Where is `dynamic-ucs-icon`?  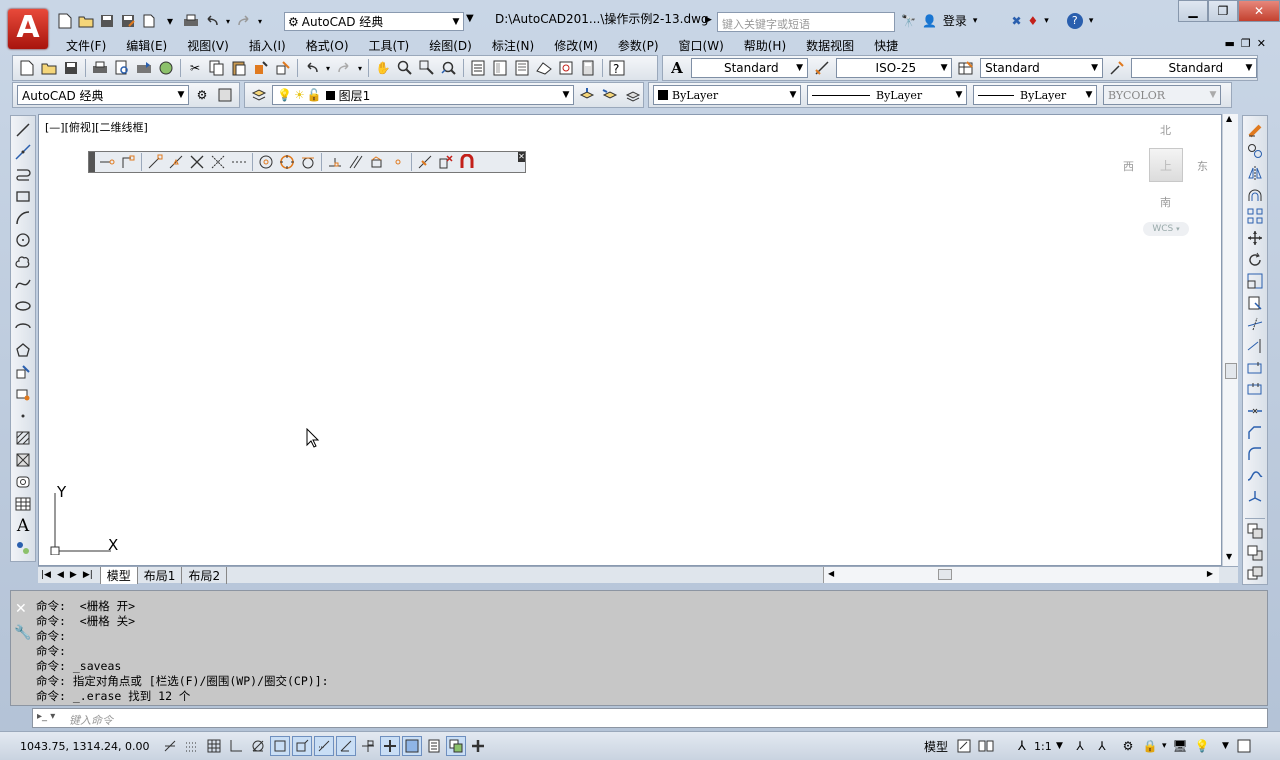 dynamic-ucs-icon is located at coordinates (346, 746).